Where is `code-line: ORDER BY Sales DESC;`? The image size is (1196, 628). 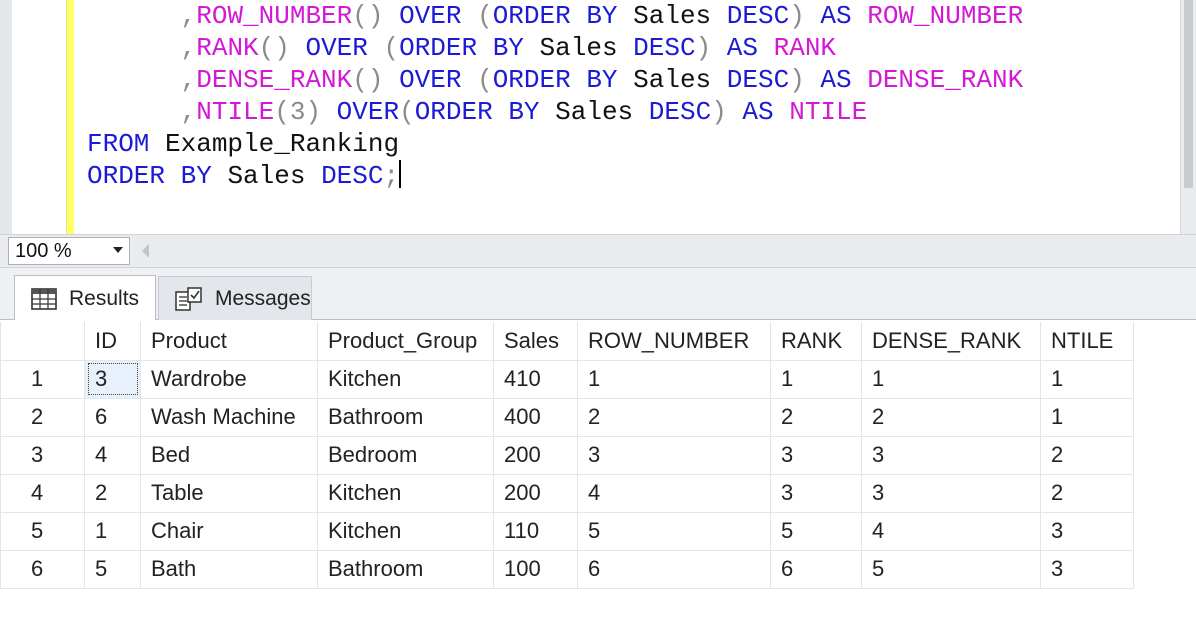
code-line: ORDER BY Sales DESC; is located at coordinates (632, 176).